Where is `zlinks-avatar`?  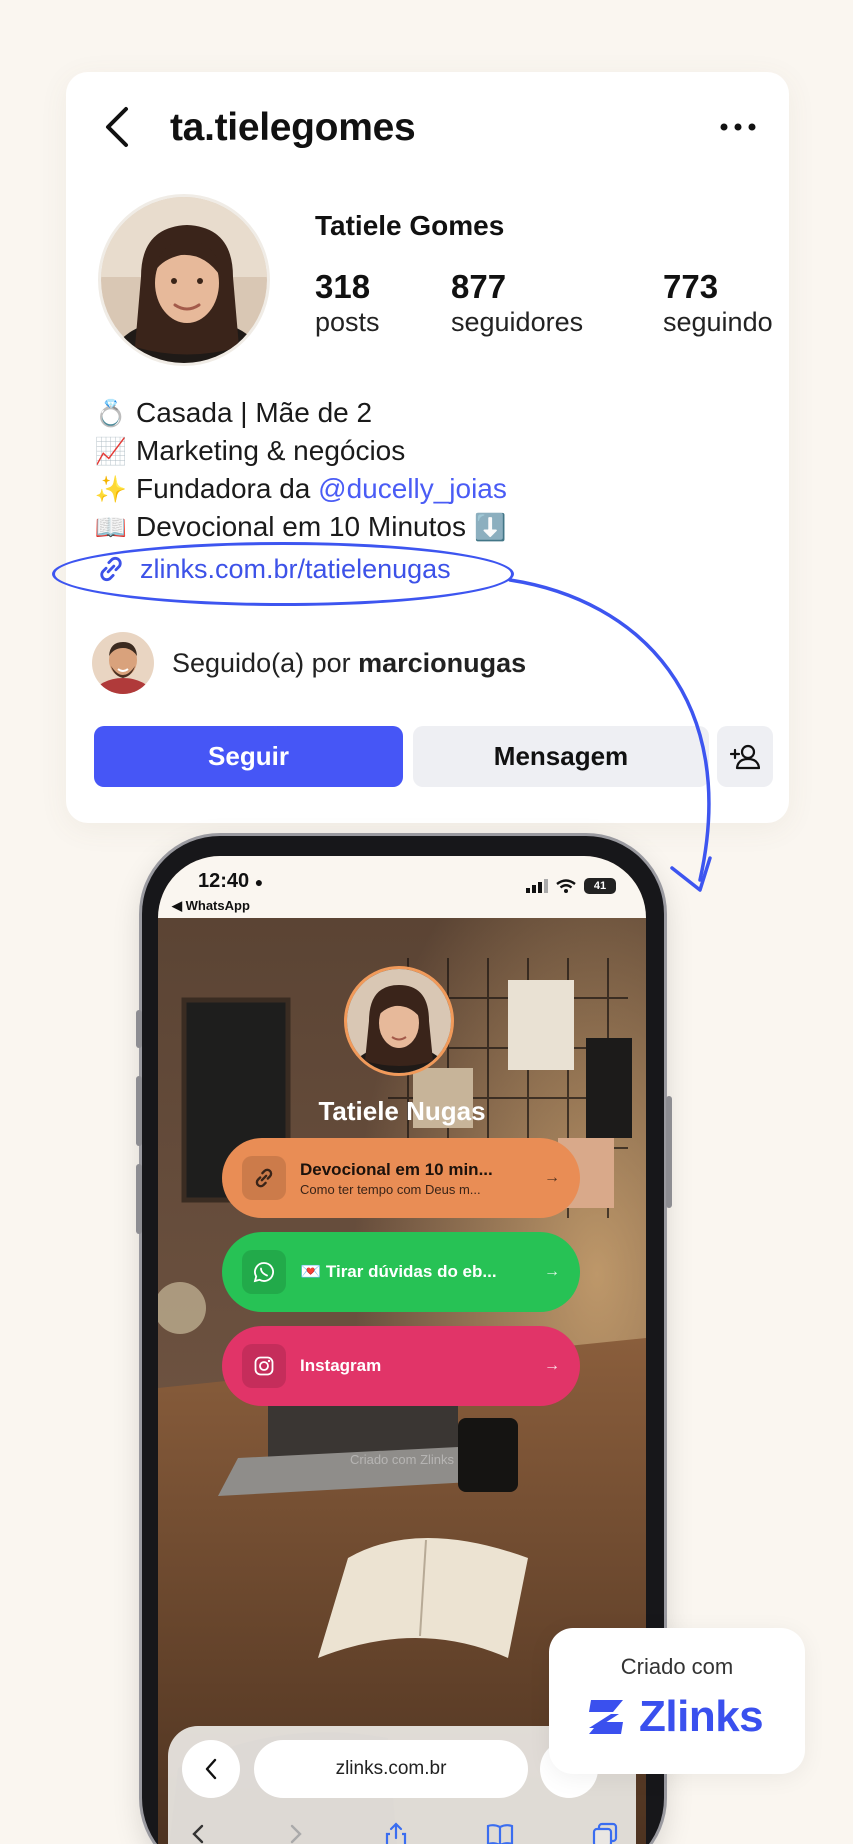
zlinks-avatar is located at coordinates (399, 1021).